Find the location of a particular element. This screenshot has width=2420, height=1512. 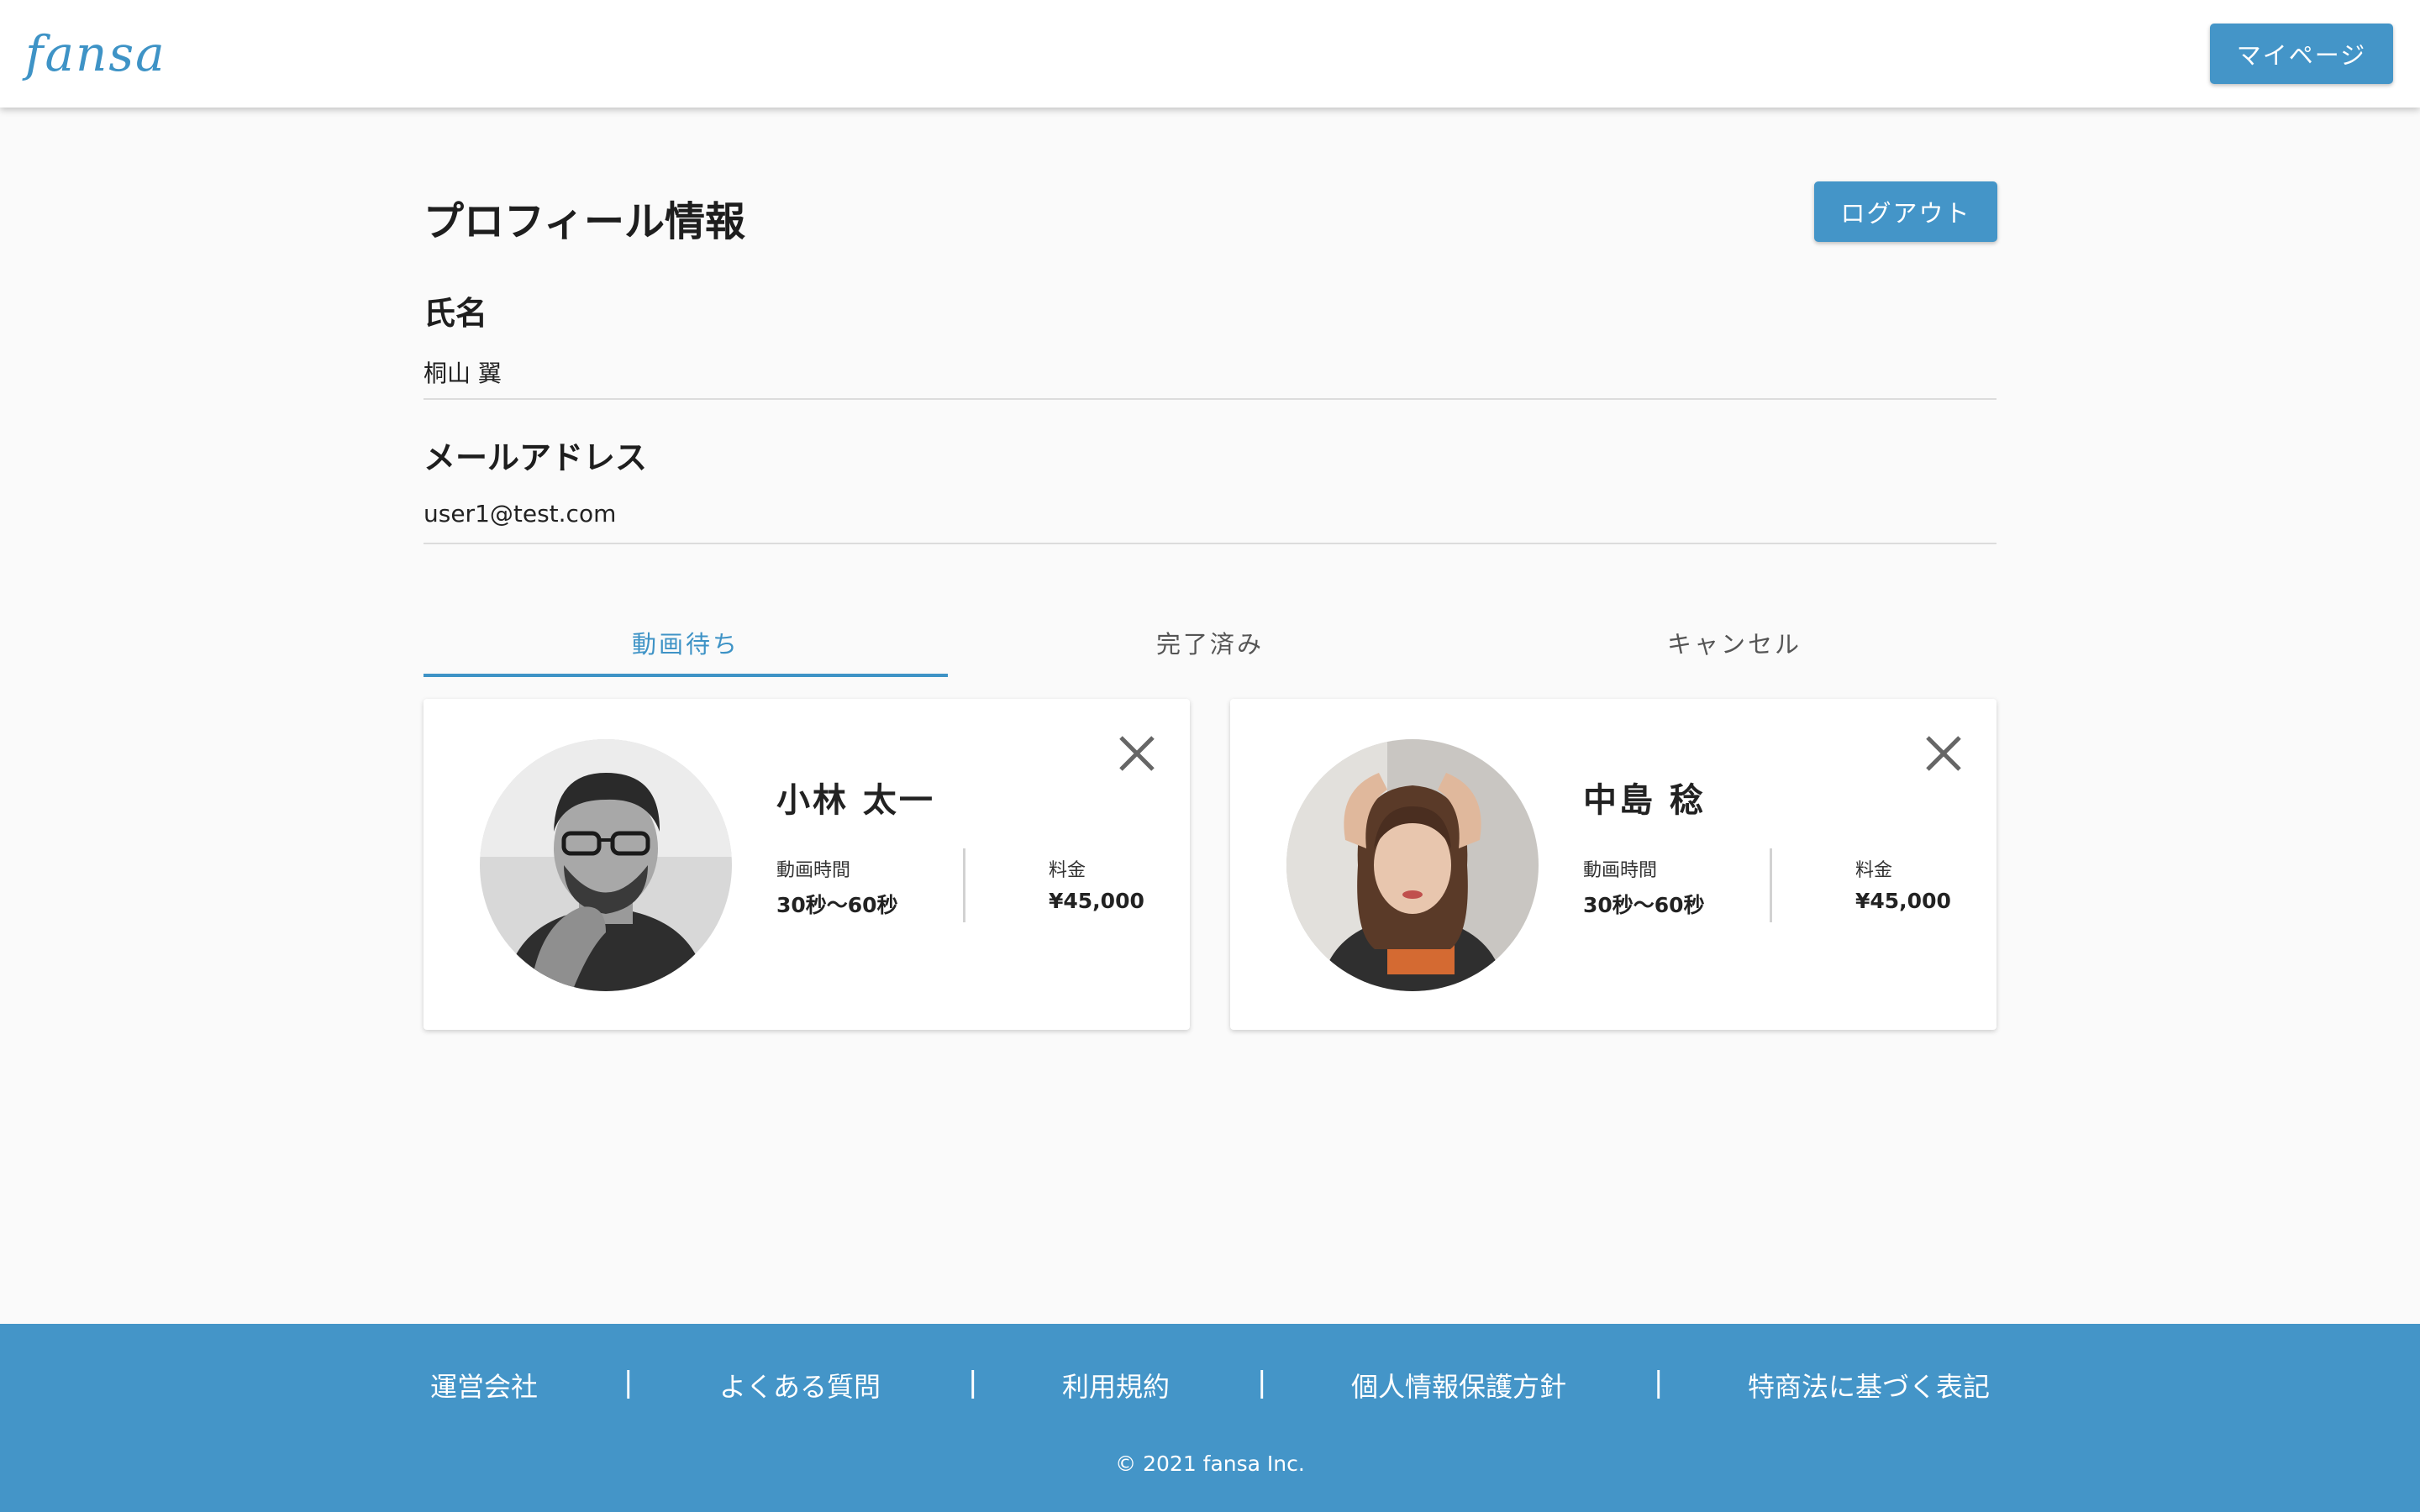

email-field: メールアドレス user1@test.com is located at coordinates (1210, 488).